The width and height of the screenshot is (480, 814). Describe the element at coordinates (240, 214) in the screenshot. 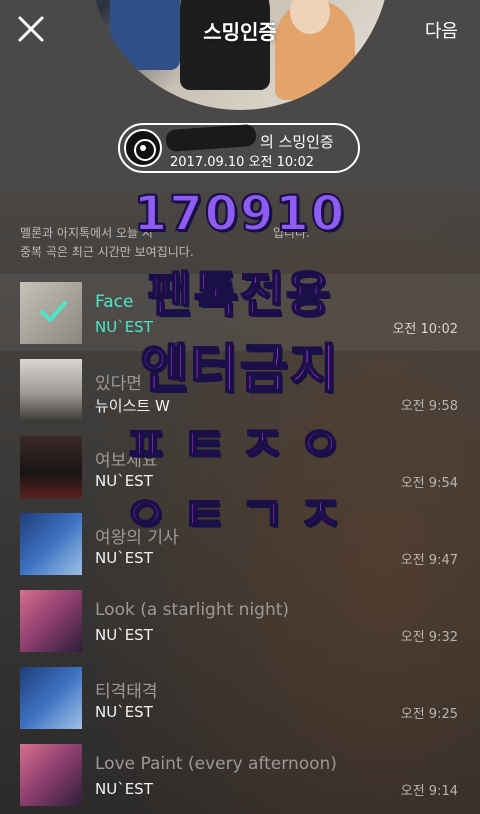

I see `overlay-date: 170910` at that location.